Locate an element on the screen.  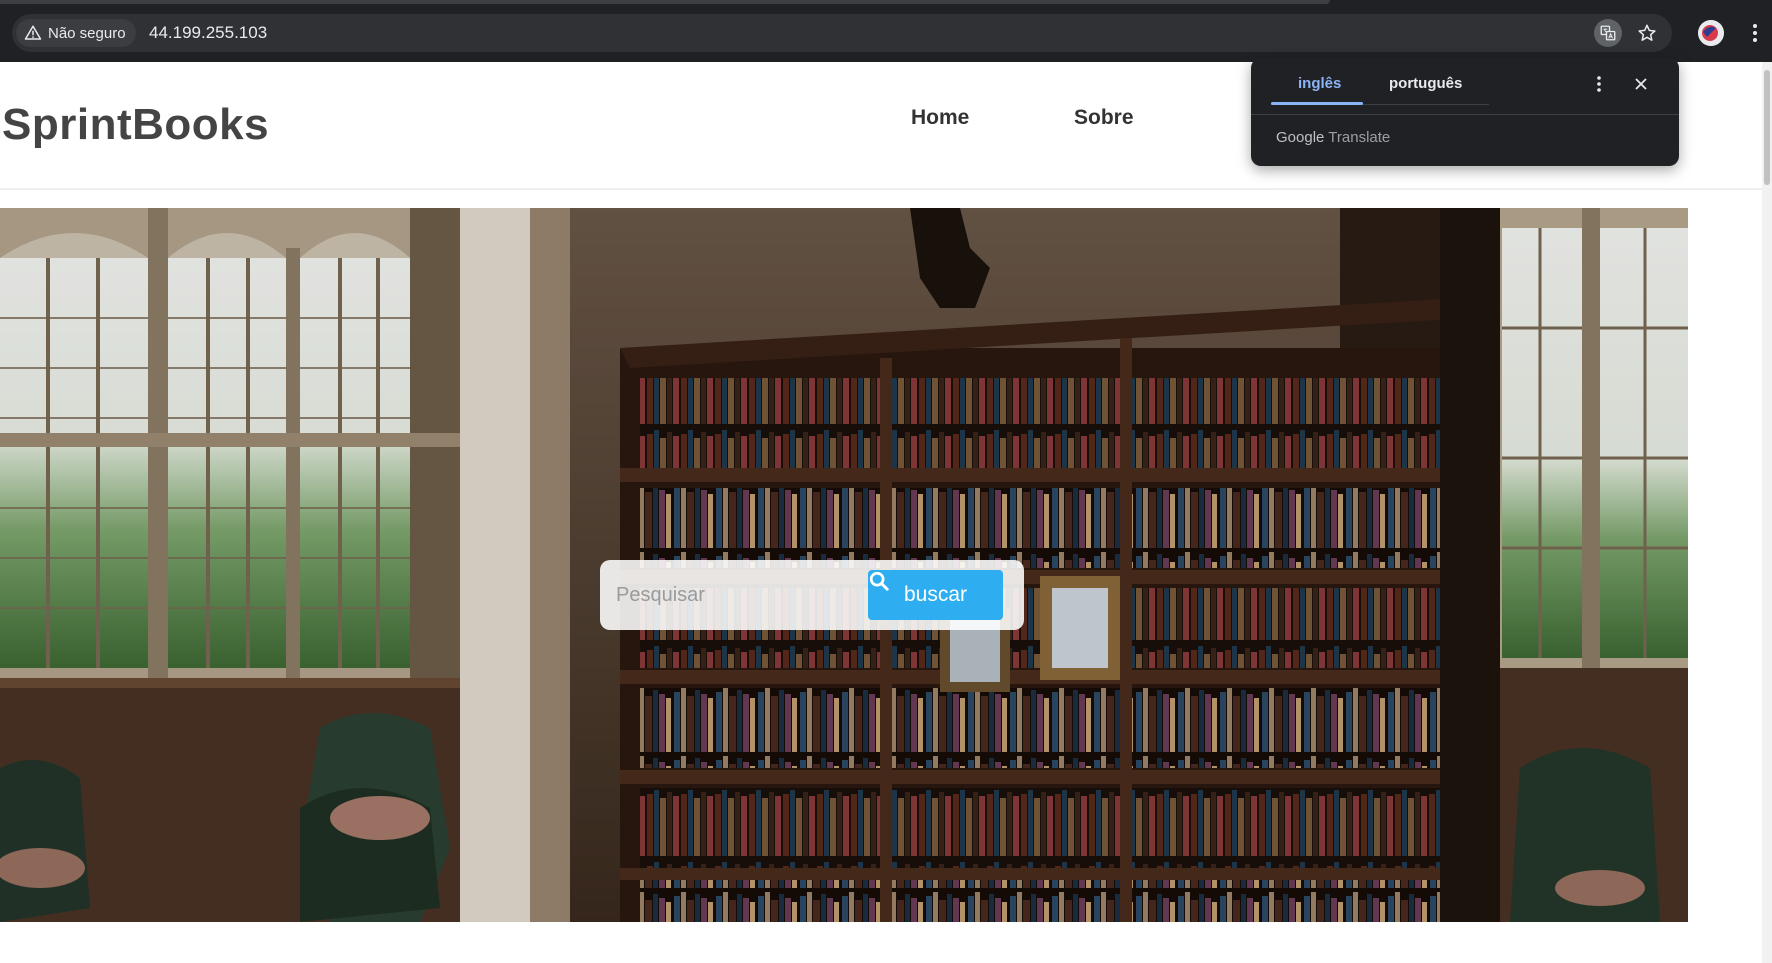
warning-icon is located at coordinates (33, 32).